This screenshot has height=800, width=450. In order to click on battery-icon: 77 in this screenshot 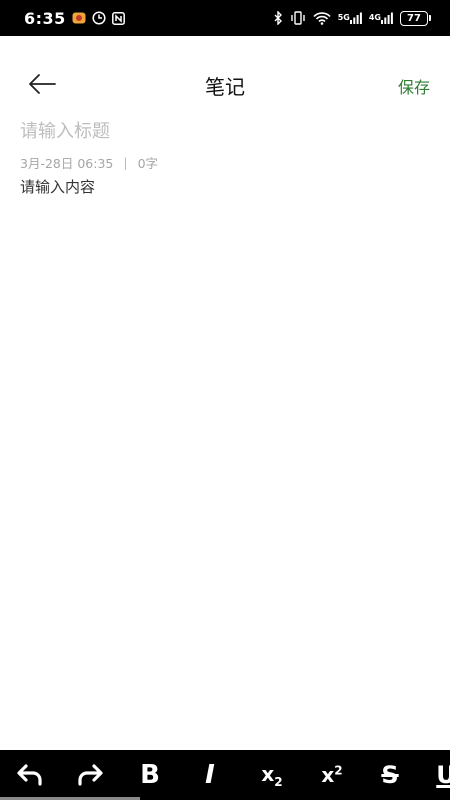, I will do `click(415, 18)`.